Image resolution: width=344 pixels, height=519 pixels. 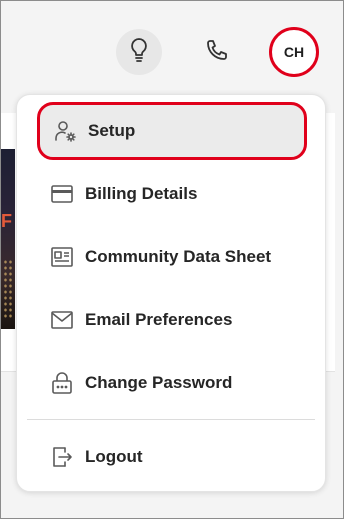 I want to click on envelope-icon, so click(x=62, y=320).